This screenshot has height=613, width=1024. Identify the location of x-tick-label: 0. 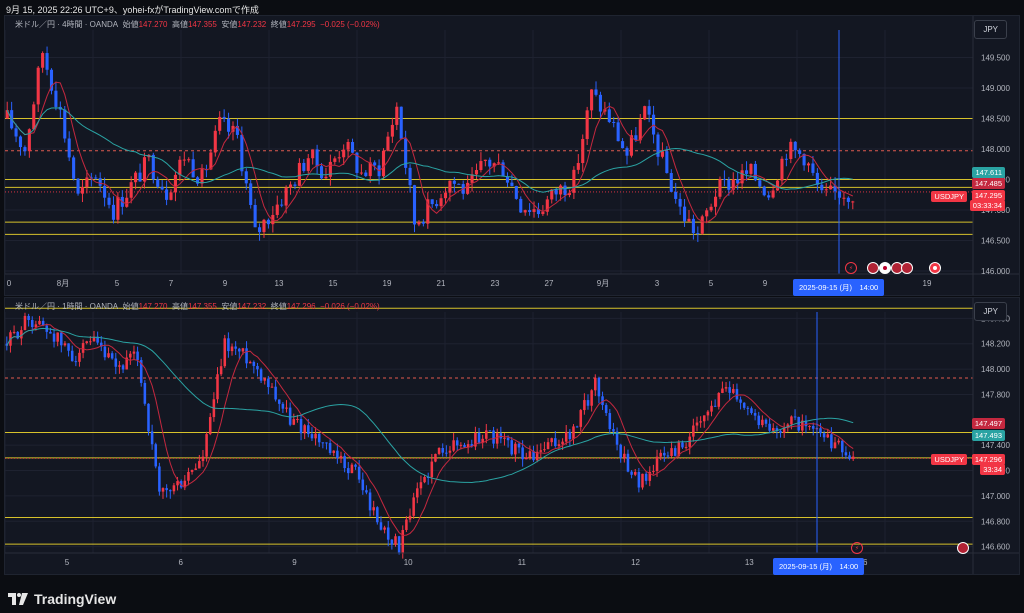
(9, 283).